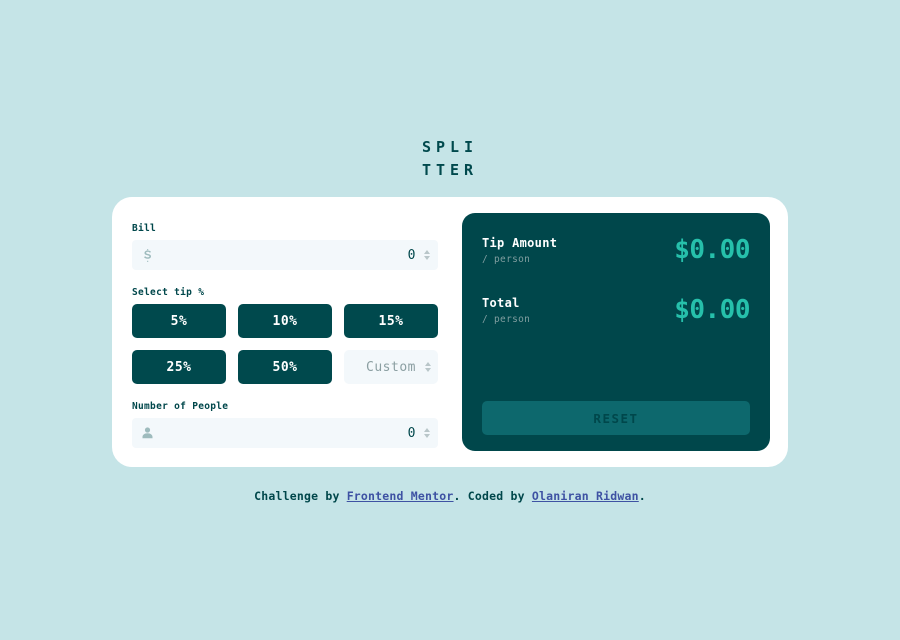 This screenshot has width=900, height=640. I want to click on reset-button: RESET, so click(616, 418).